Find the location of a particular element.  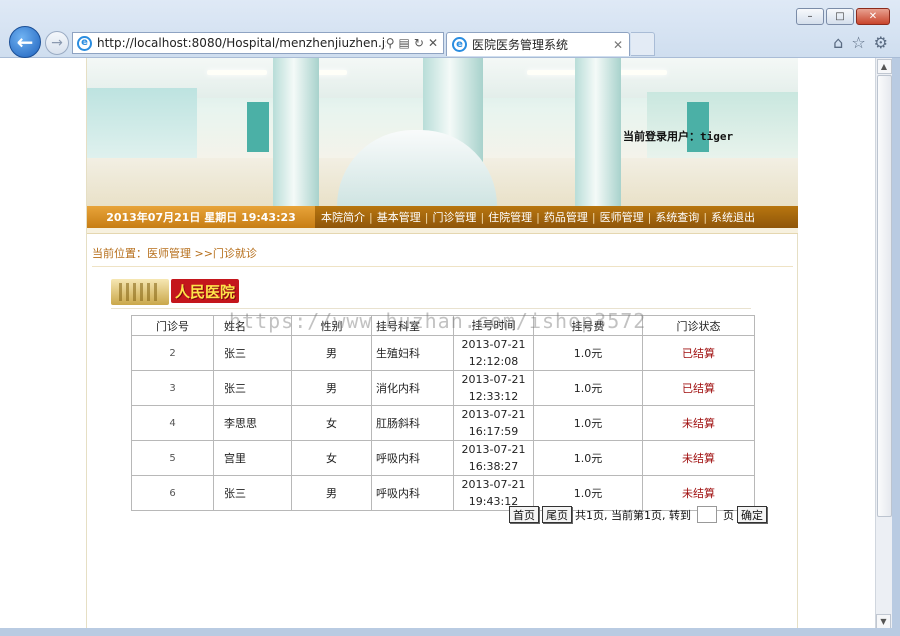

cell-dept: 生殖妇科 is located at coordinates (412, 353).